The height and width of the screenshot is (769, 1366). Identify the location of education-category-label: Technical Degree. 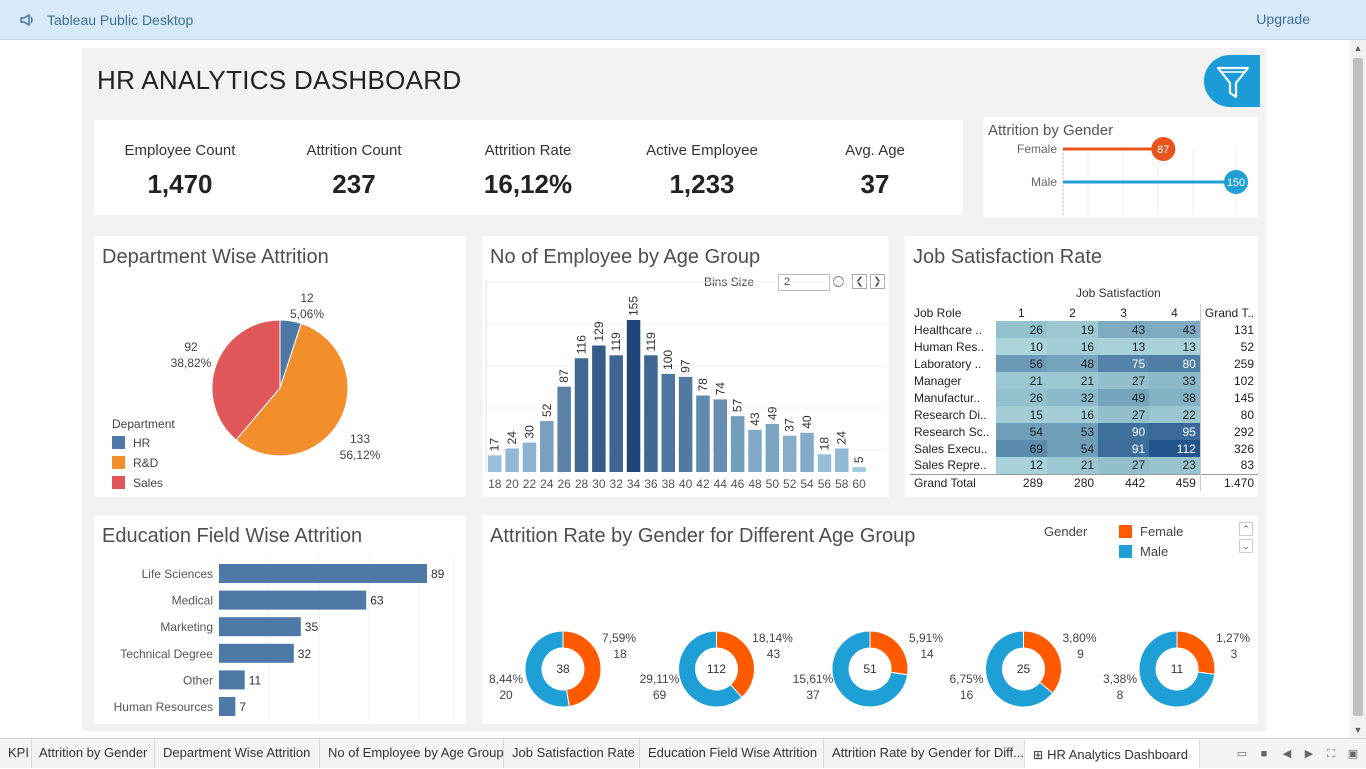
(166, 654).